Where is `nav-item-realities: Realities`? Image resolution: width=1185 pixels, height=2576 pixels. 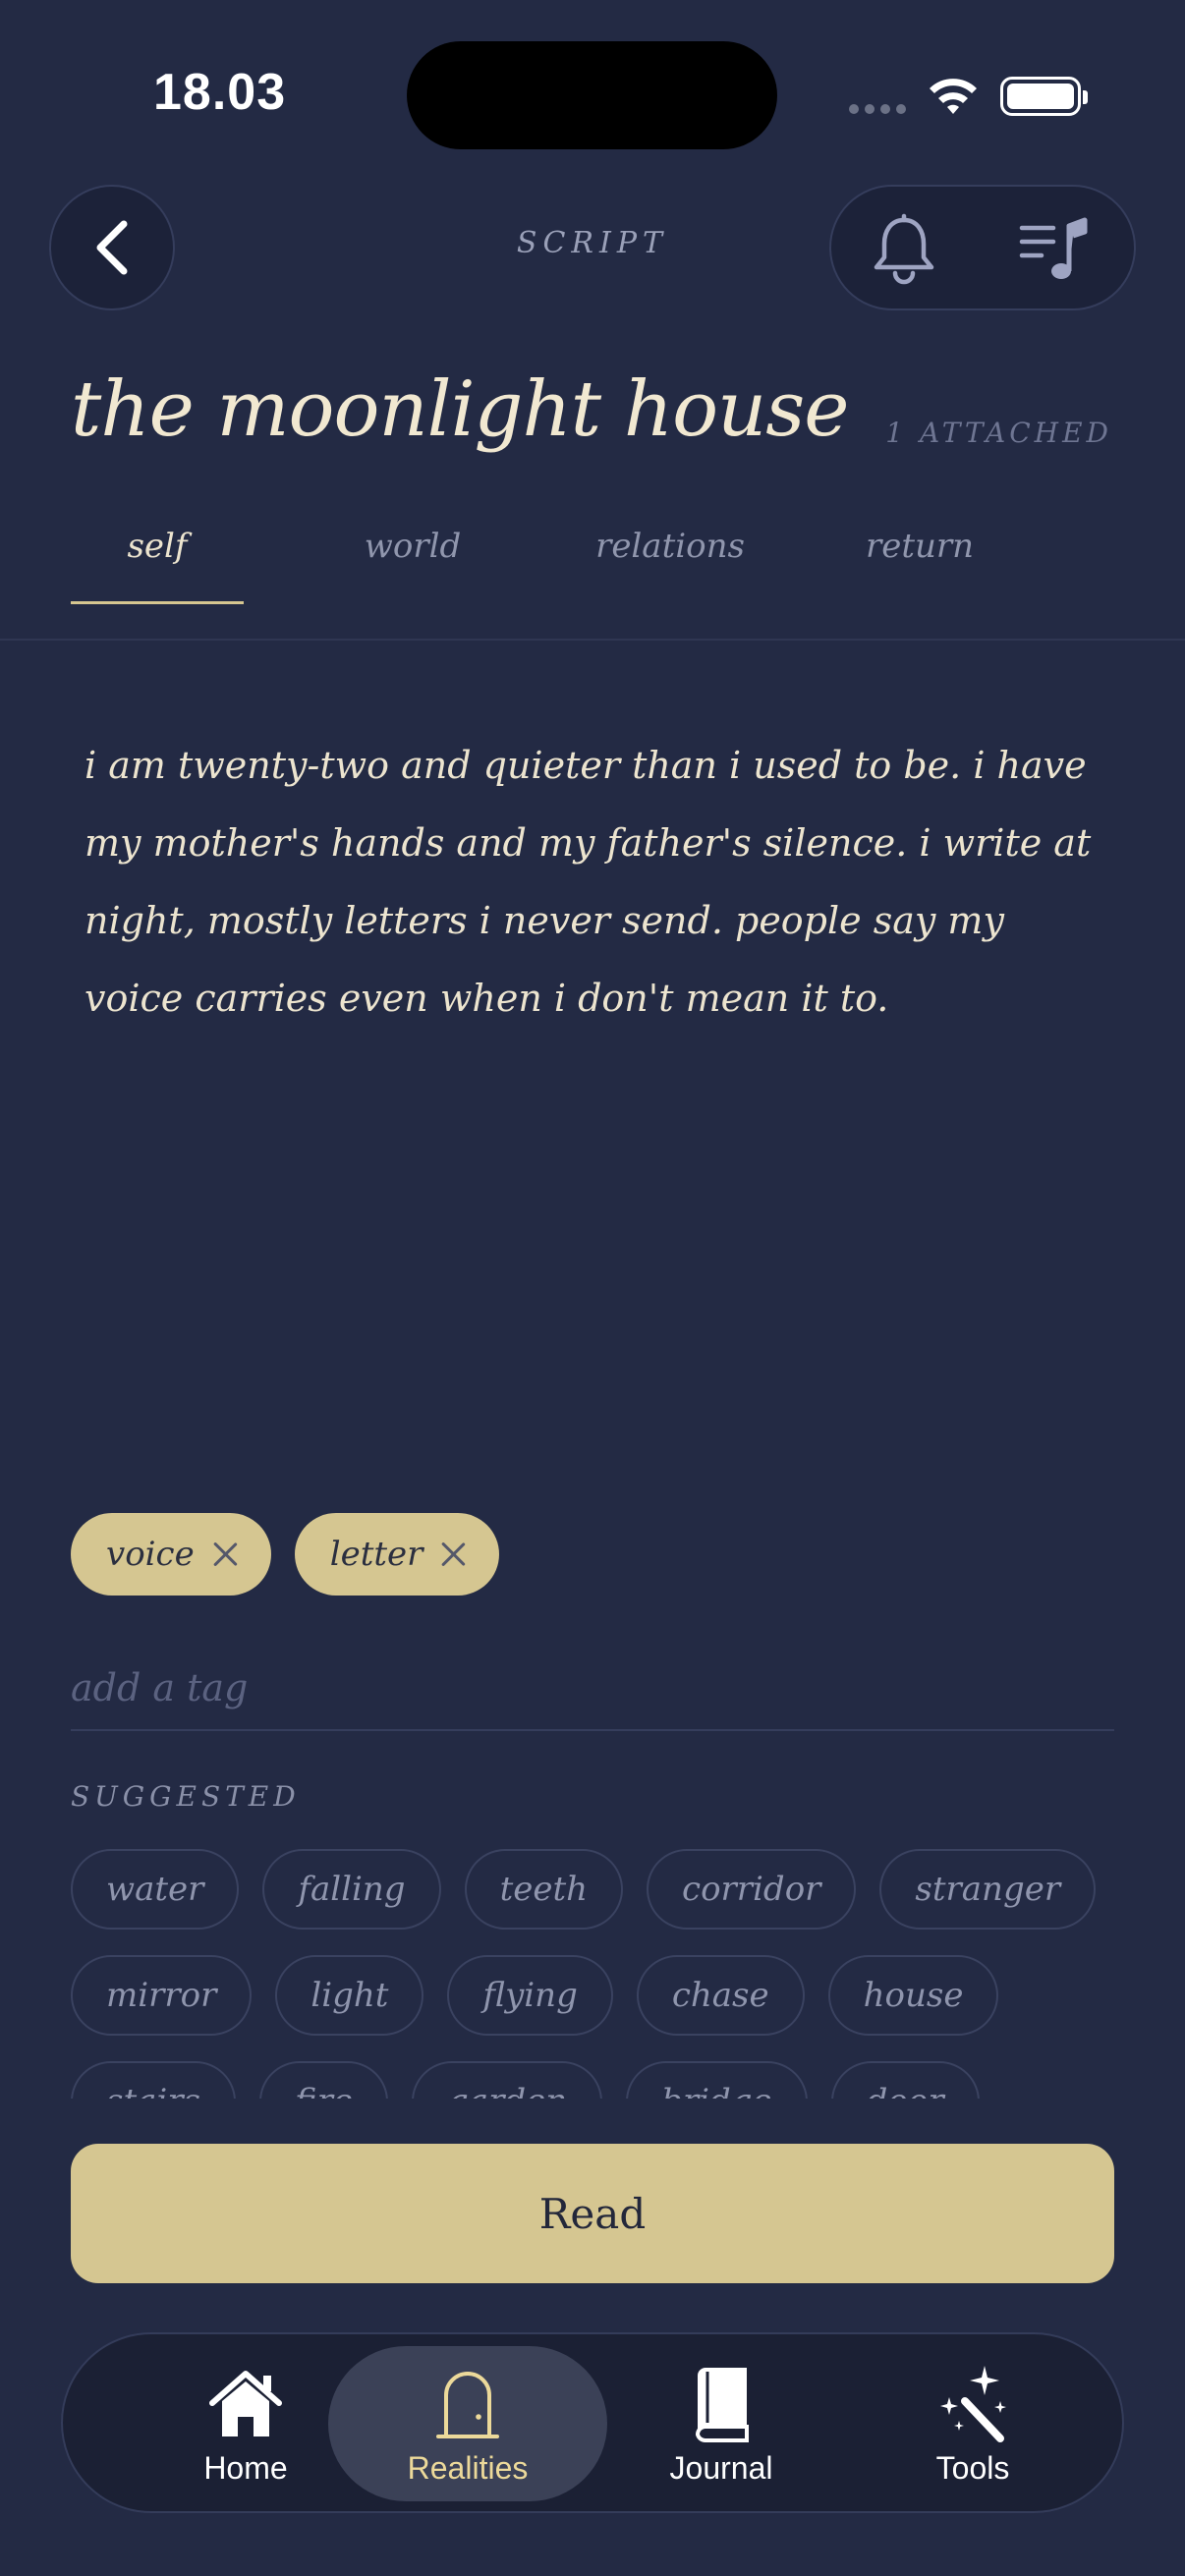 nav-item-realities: Realities is located at coordinates (468, 2423).